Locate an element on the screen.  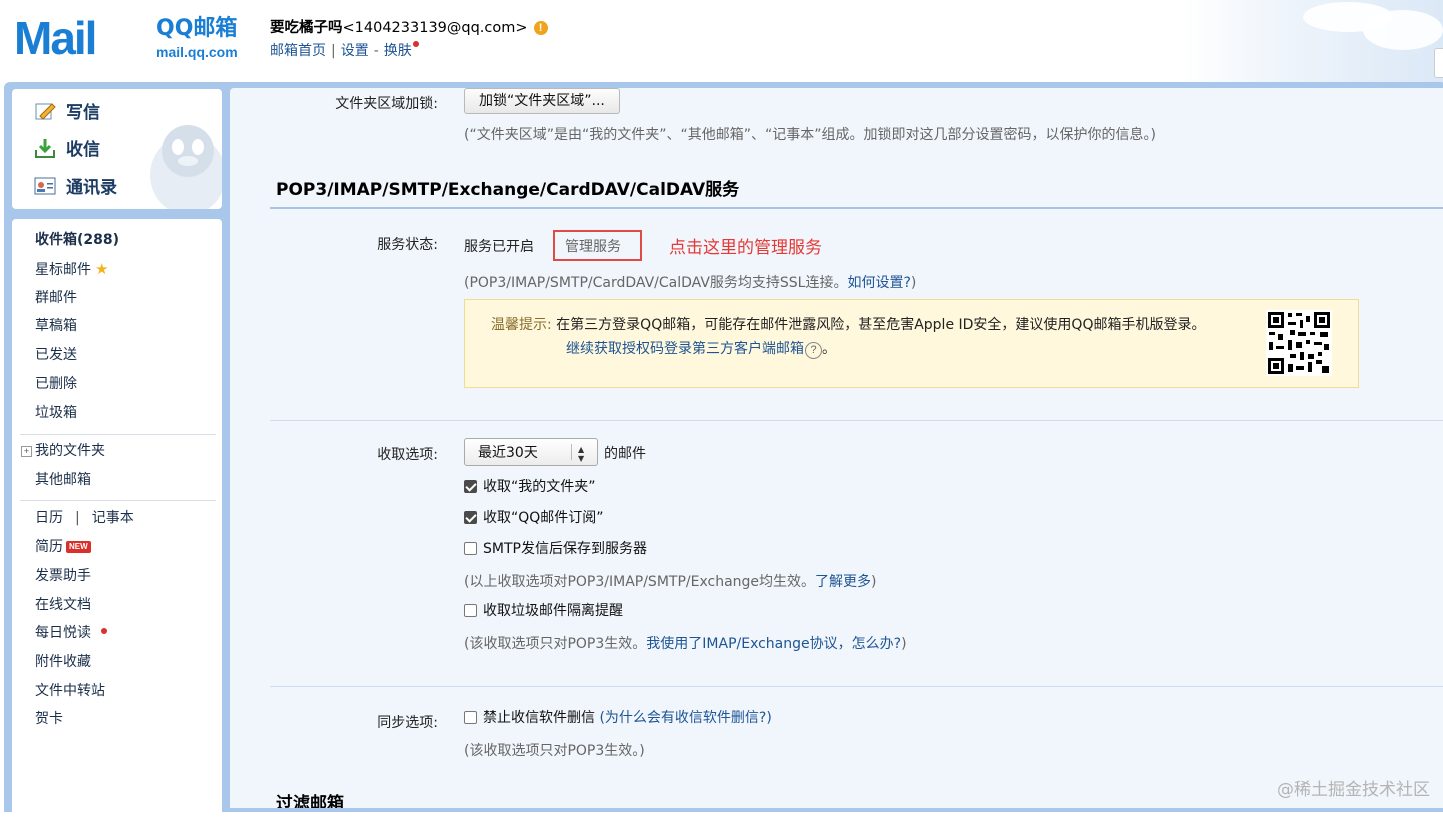
qq-mail-logo: Mail QQ邮箱 mail.qq.com is located at coordinates (130, 38).